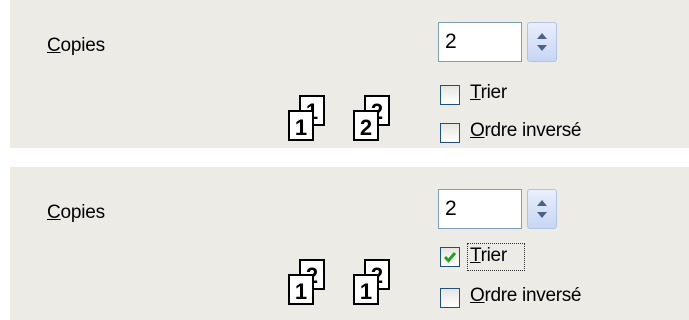 The height and width of the screenshot is (320, 689). What do you see at coordinates (376, 118) in the screenshot?
I see `stacked-pages-icon: 2 2` at bounding box center [376, 118].